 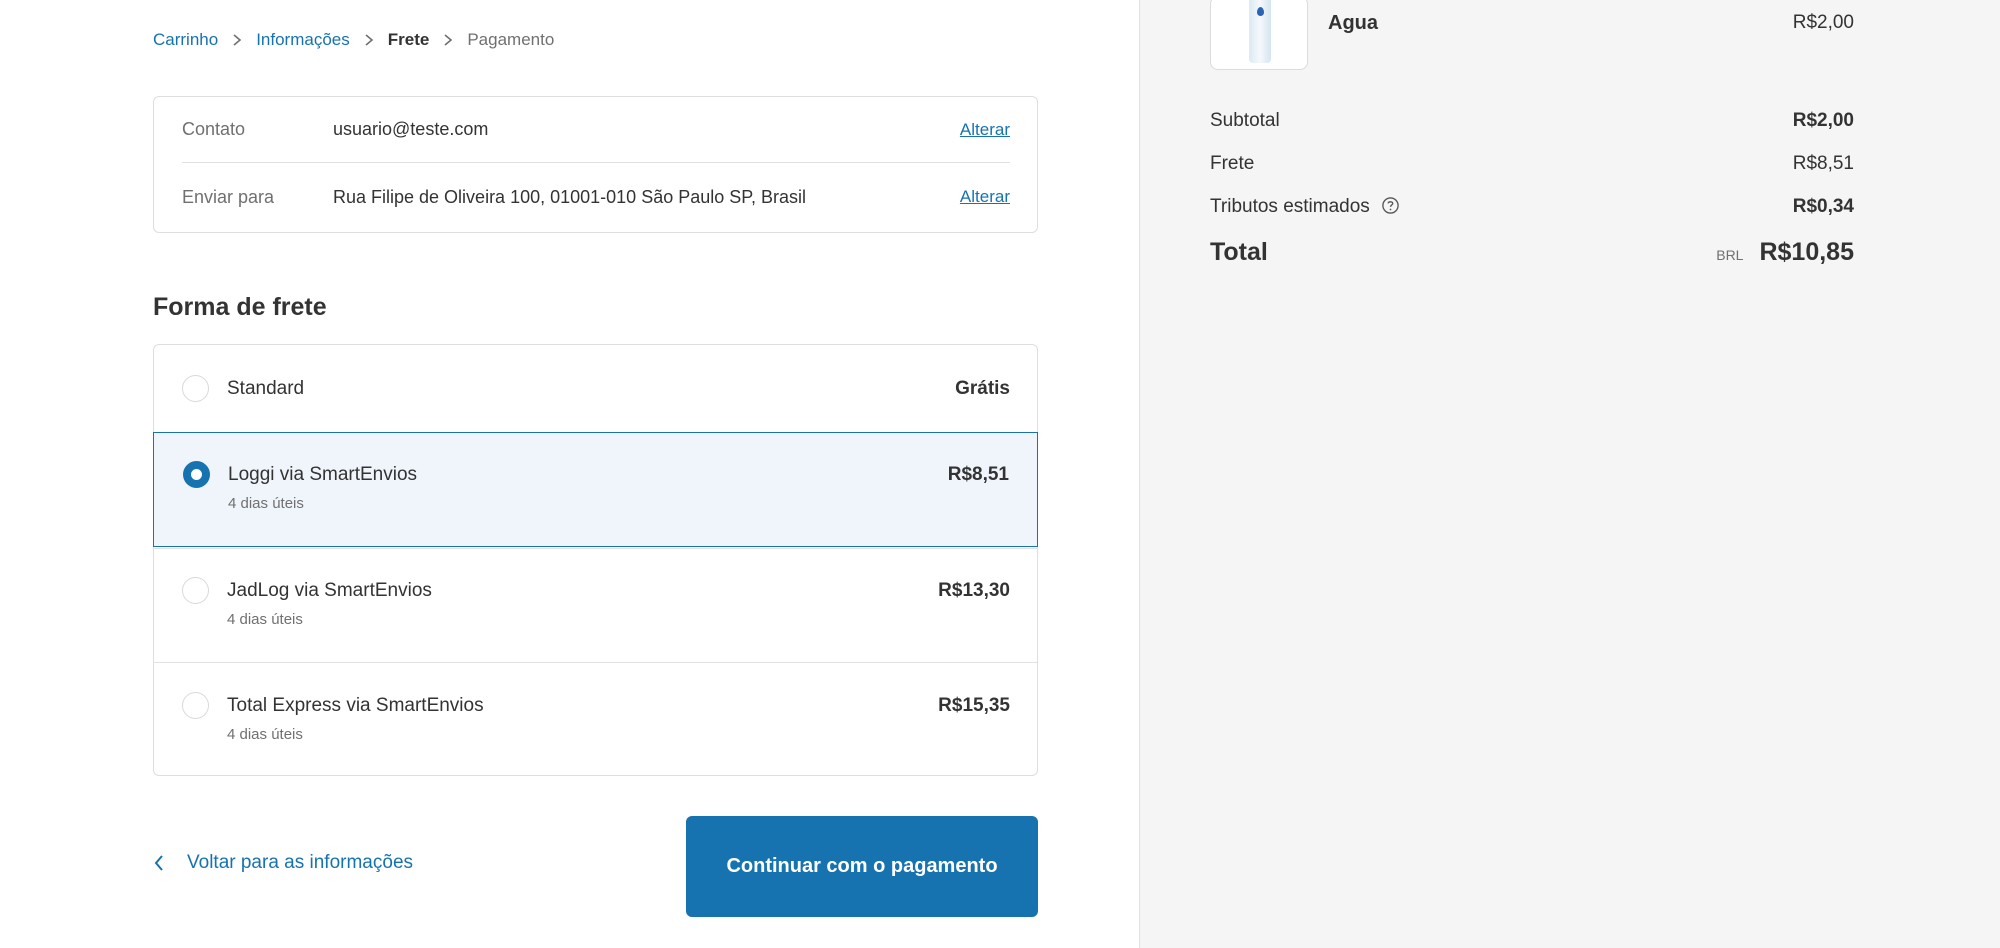 I want to click on product-price: R$2,00, so click(x=1823, y=22).